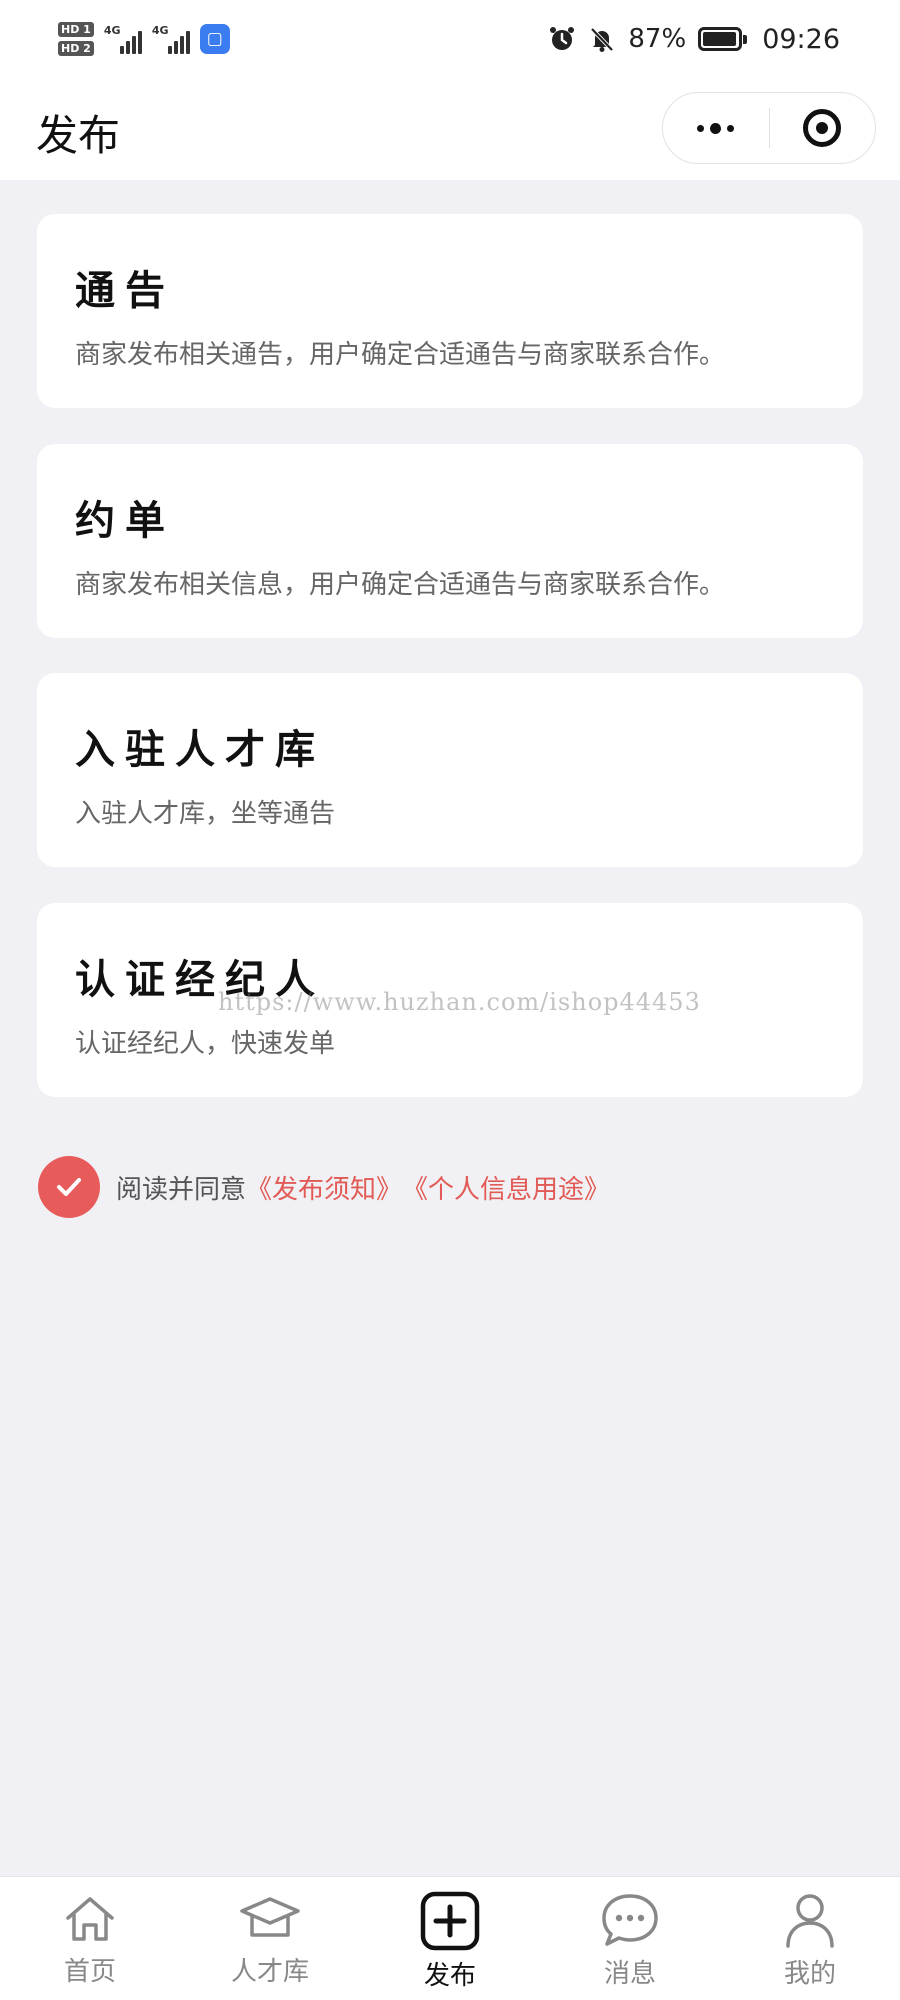  Describe the element at coordinates (90, 1919) in the screenshot. I see `home-icon` at that location.